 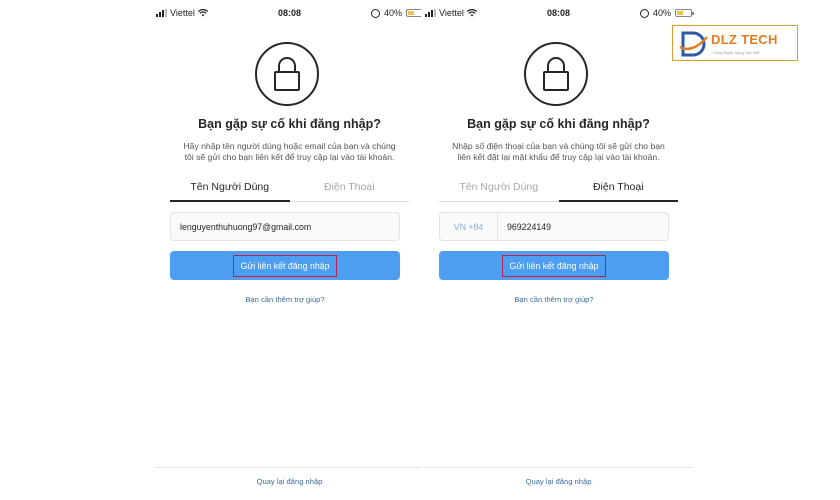 I want to click on logo-tagline: Công Nghệ Sáng Tạo Việt, so click(x=736, y=52).